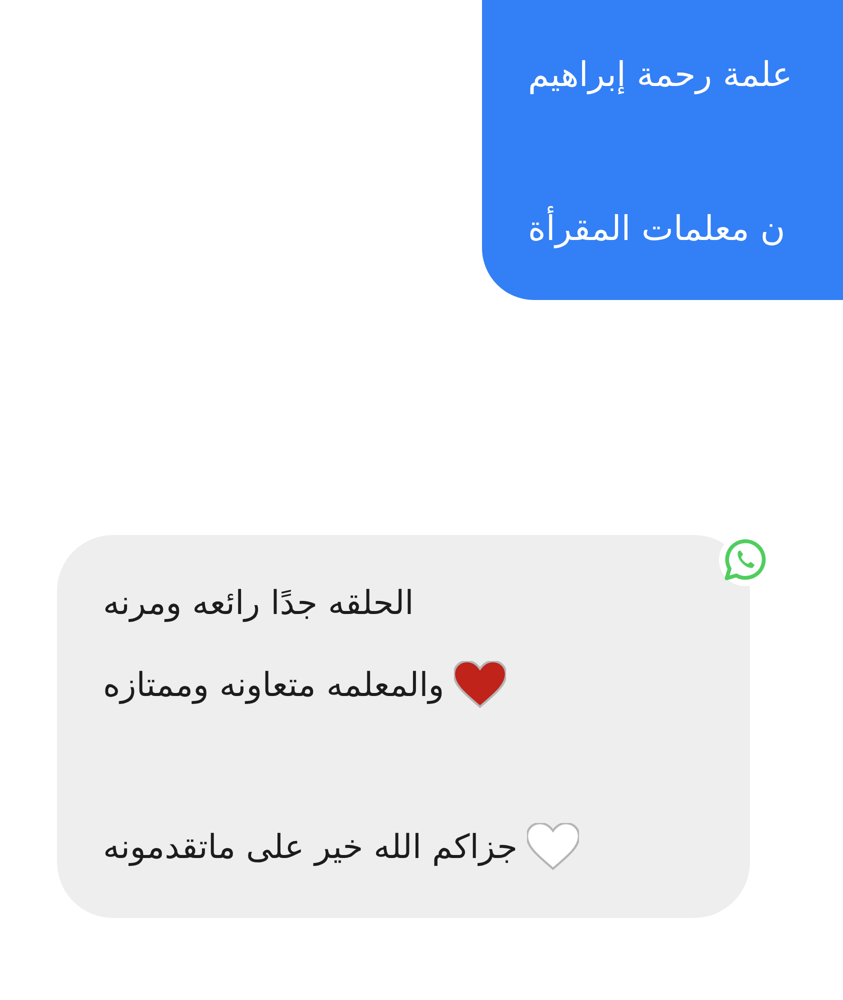 This screenshot has width=843, height=1000. What do you see at coordinates (273, 685) in the screenshot?
I see `message-text: والمعلمه متعاونه وممتازه` at bounding box center [273, 685].